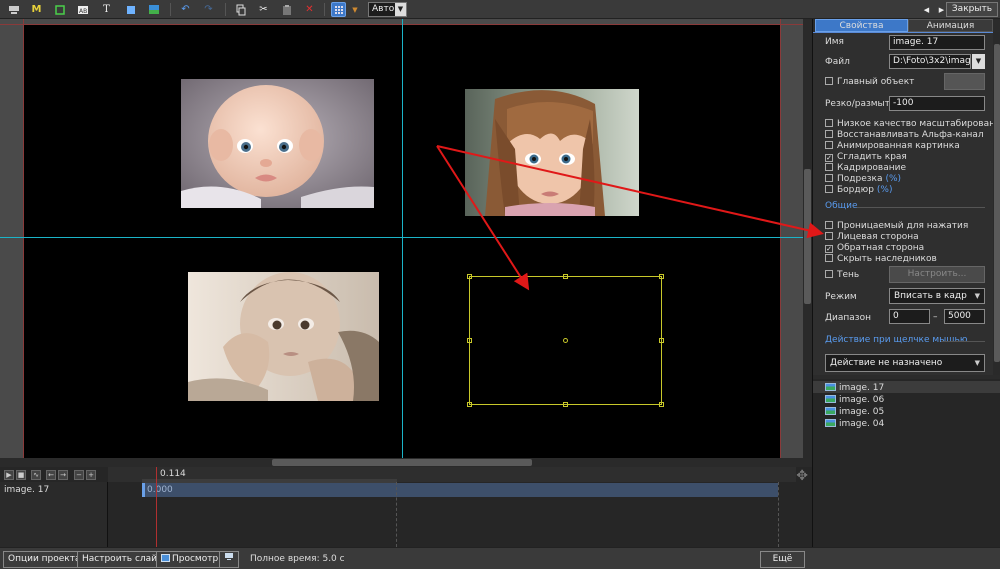 This screenshot has height=569, width=1000. Describe the element at coordinates (869, 82) in the screenshot. I see `main-object-checkbox: Главный объект` at that location.